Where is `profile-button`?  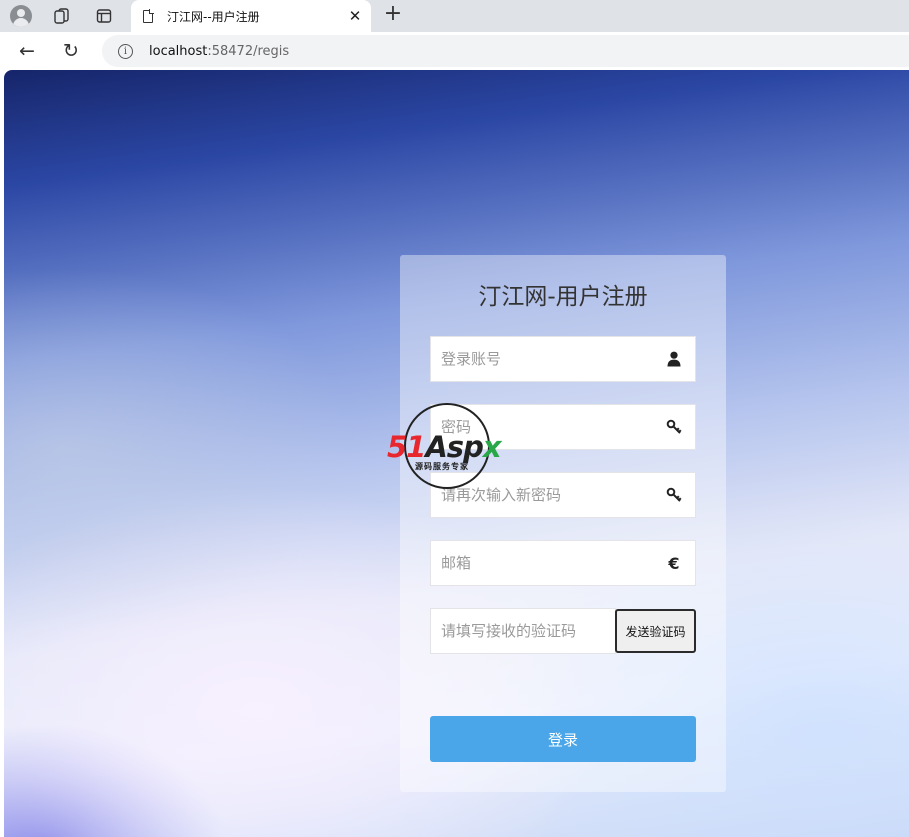 profile-button is located at coordinates (21, 16).